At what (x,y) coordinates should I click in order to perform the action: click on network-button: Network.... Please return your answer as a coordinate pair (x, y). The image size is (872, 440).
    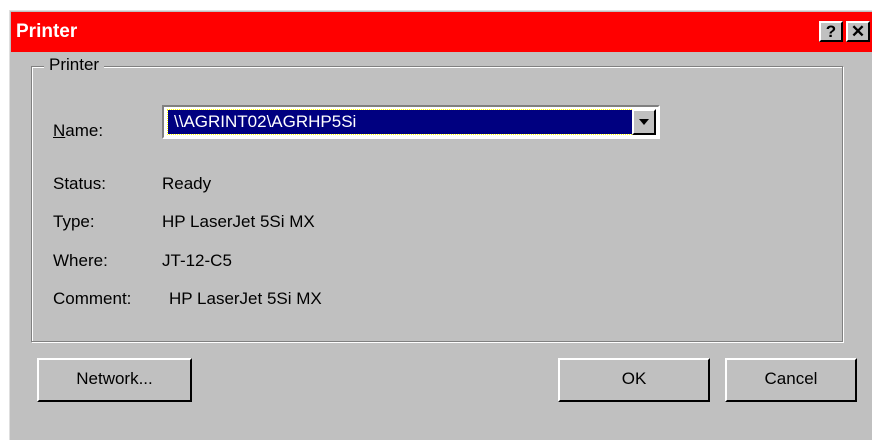
    Looking at the image, I should click on (114, 380).